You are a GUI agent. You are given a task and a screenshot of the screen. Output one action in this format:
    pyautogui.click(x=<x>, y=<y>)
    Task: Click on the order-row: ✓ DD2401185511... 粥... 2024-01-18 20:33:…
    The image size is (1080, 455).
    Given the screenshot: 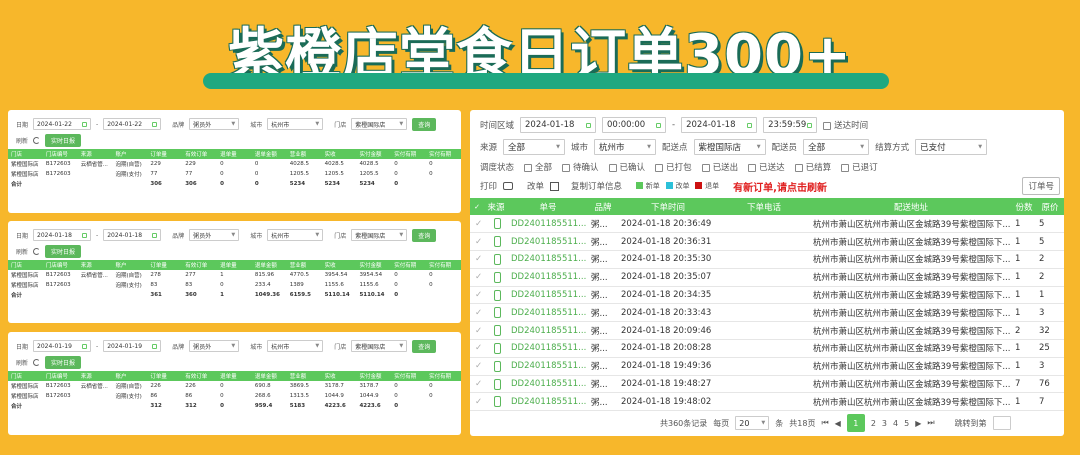 What is the action you would take?
    pyautogui.click(x=767, y=313)
    